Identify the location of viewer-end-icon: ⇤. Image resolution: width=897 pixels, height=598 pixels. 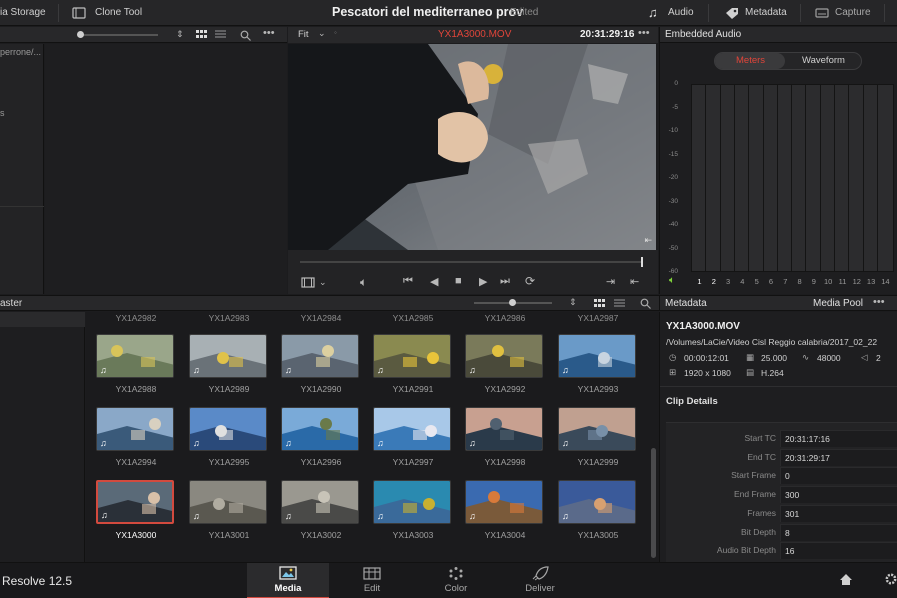
(648, 240).